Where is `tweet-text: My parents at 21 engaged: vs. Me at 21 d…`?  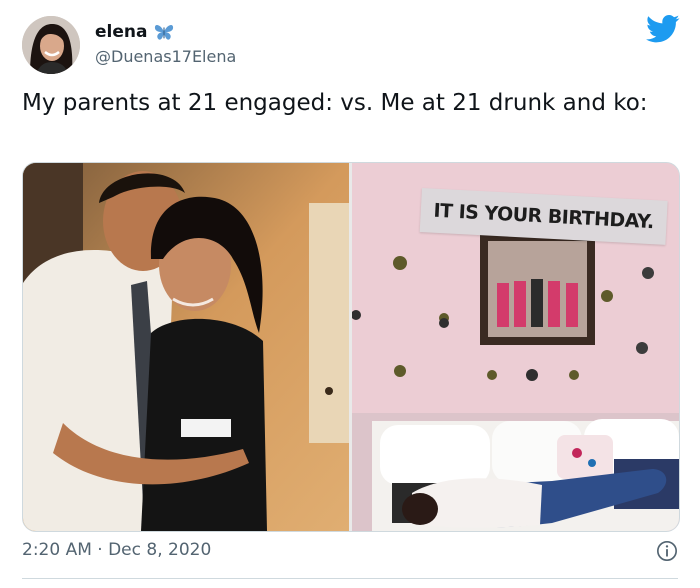
tweet-text: My parents at 21 engaged: vs. Me at 21 d… is located at coordinates (335, 103).